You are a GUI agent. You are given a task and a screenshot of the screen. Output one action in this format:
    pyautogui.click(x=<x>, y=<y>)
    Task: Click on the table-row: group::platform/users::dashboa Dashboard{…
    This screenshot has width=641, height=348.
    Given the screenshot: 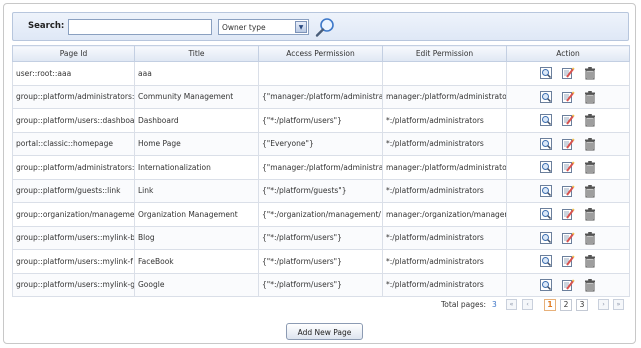 What is the action you would take?
    pyautogui.click(x=321, y=120)
    